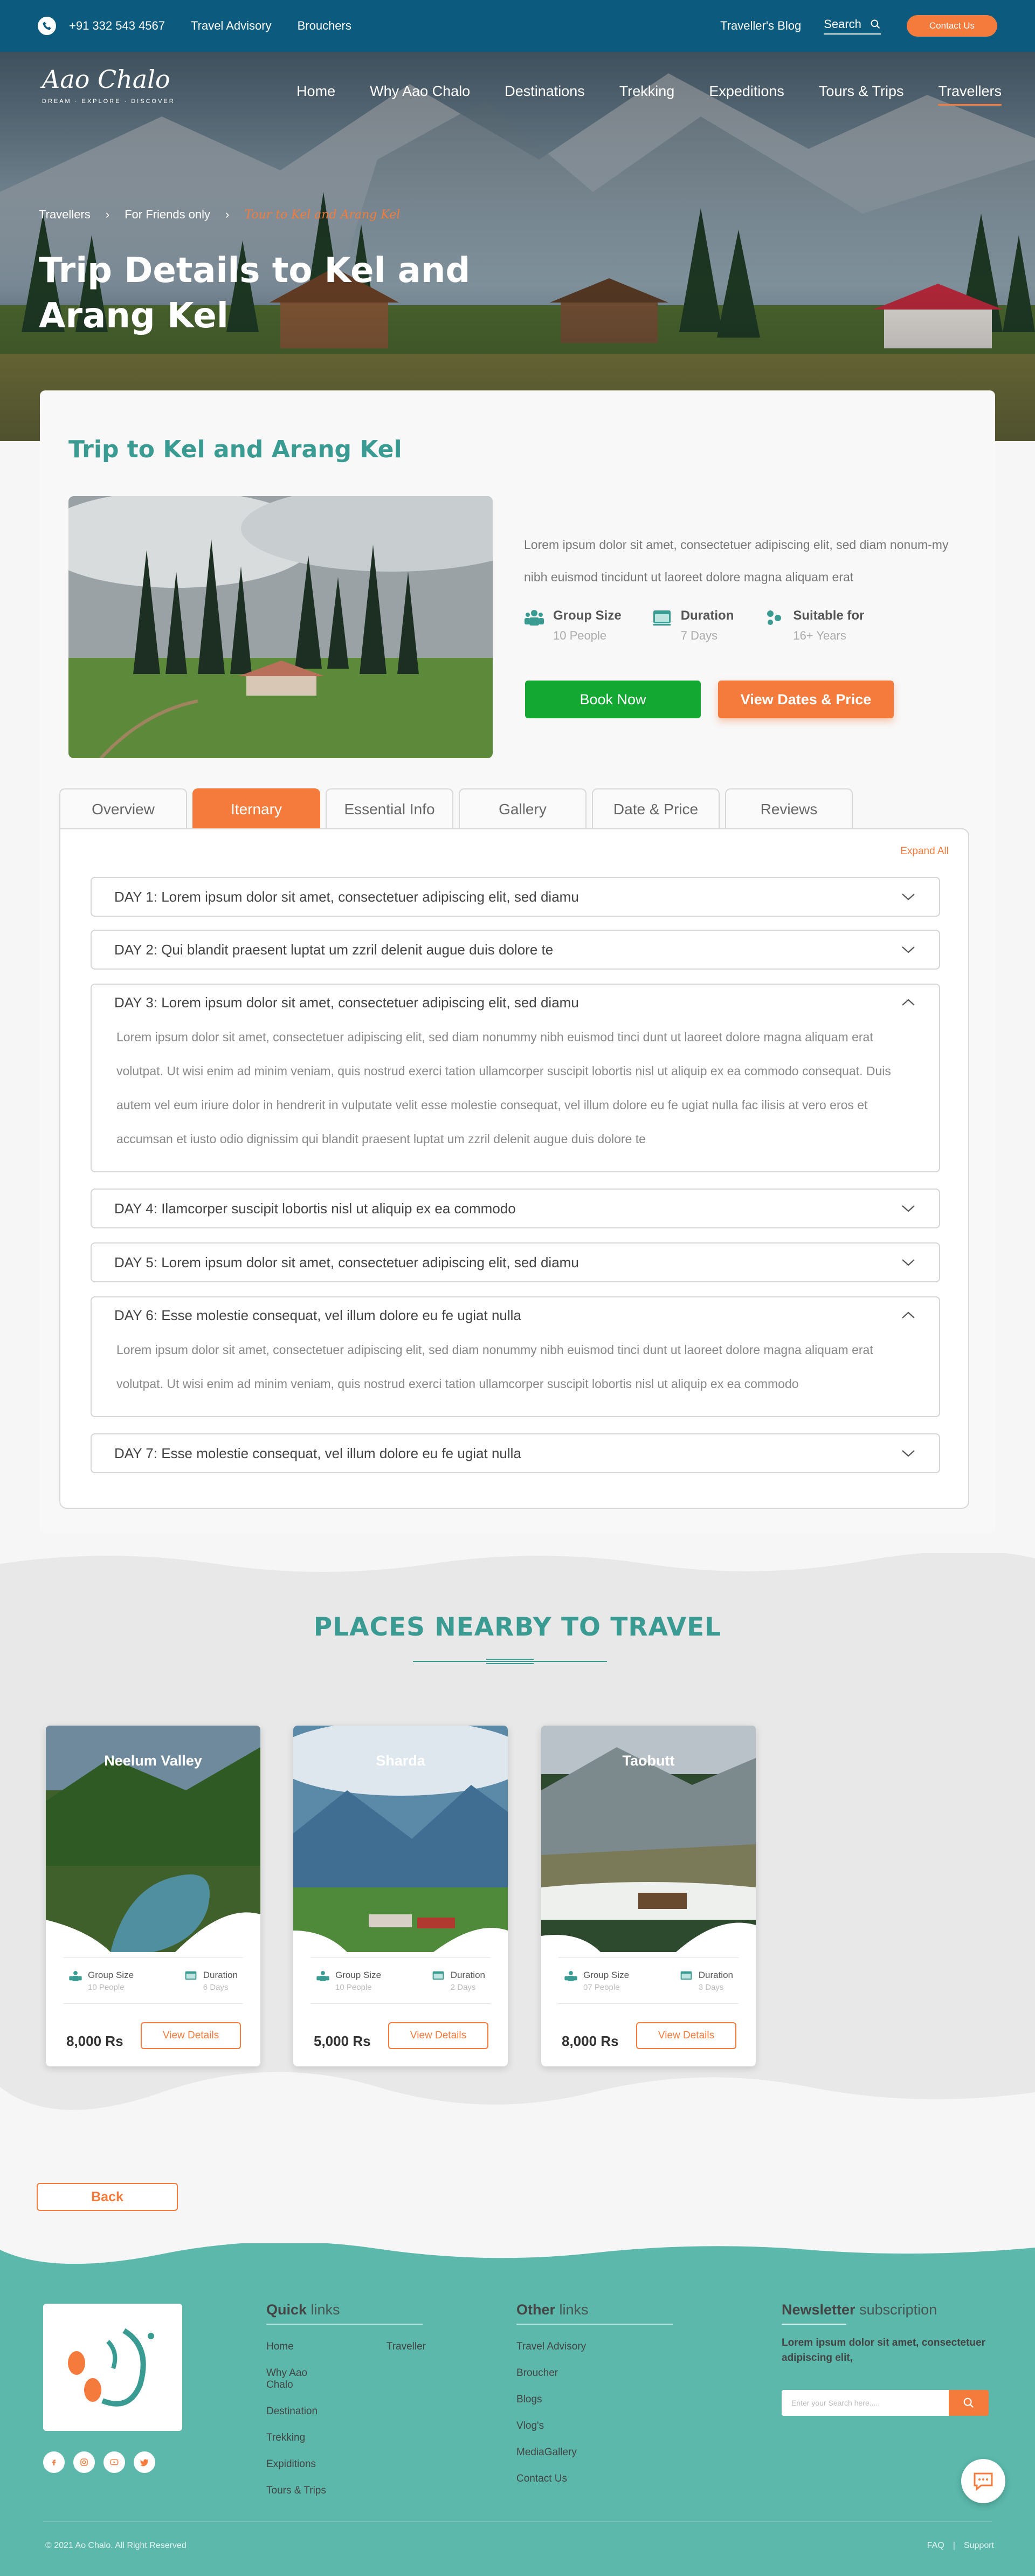 The height and width of the screenshot is (2576, 1035). I want to click on fact-value: 7 Days, so click(699, 636).